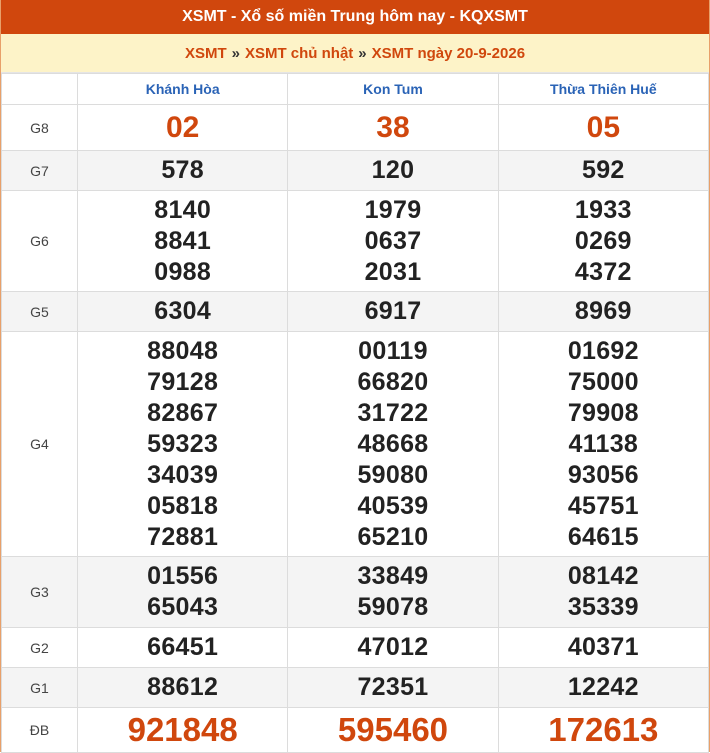 The height and width of the screenshot is (753, 710). I want to click on prize-number: 59078, so click(393, 607).